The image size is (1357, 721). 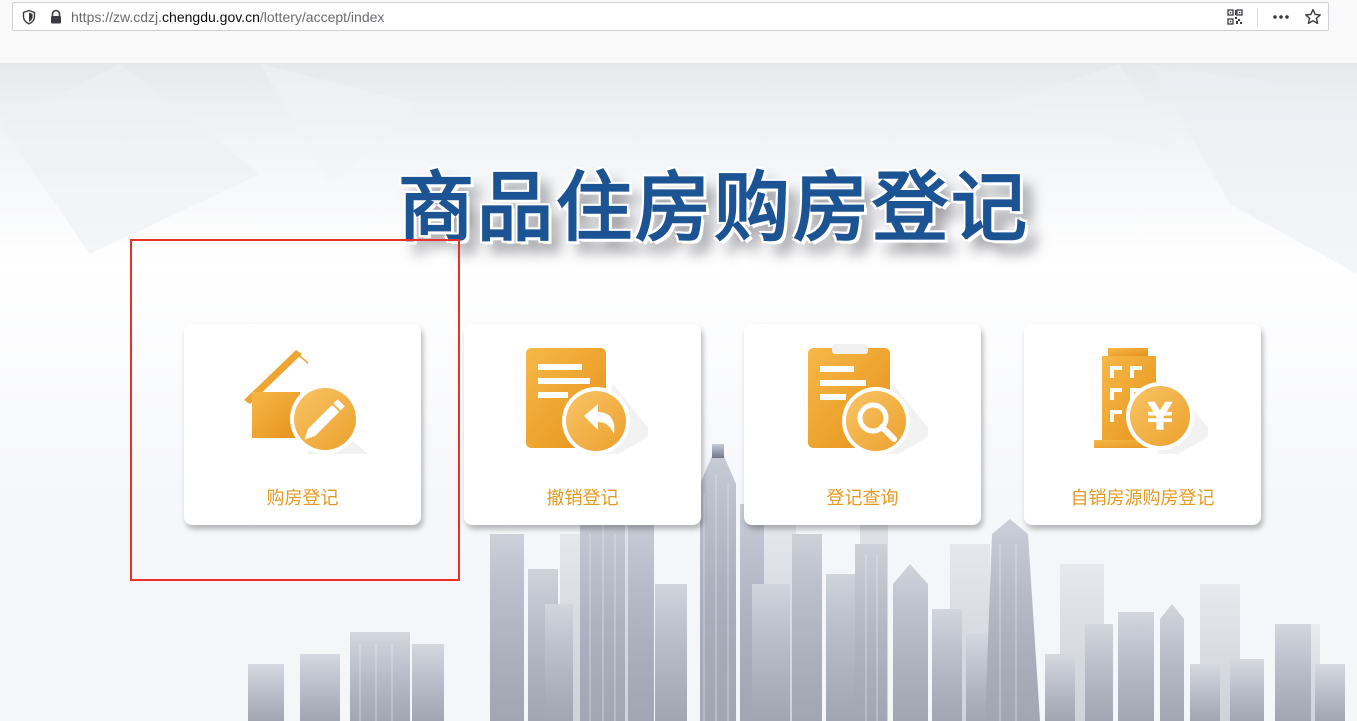 What do you see at coordinates (862, 498) in the screenshot?
I see `card-label: 登记查询` at bounding box center [862, 498].